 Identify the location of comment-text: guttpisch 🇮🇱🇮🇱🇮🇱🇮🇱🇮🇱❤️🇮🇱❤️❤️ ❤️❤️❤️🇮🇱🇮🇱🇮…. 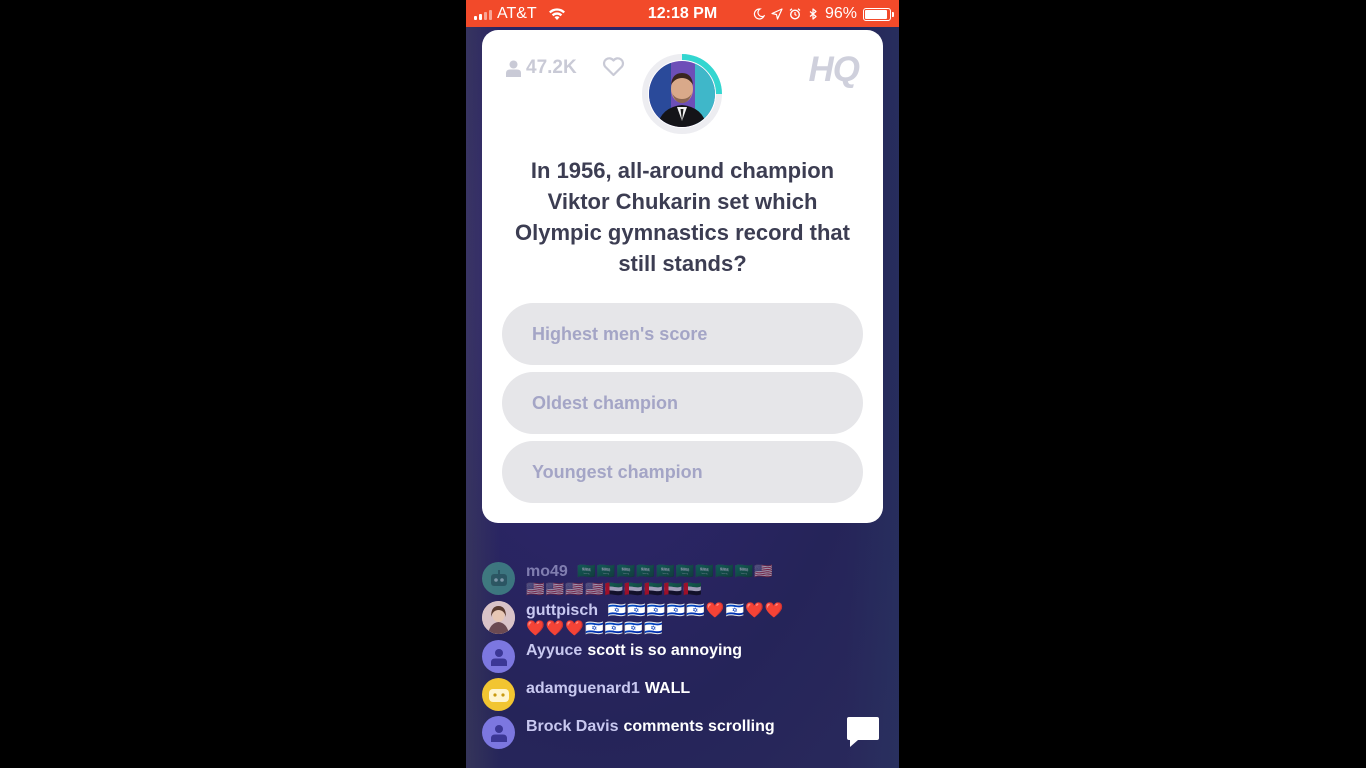
(686, 619).